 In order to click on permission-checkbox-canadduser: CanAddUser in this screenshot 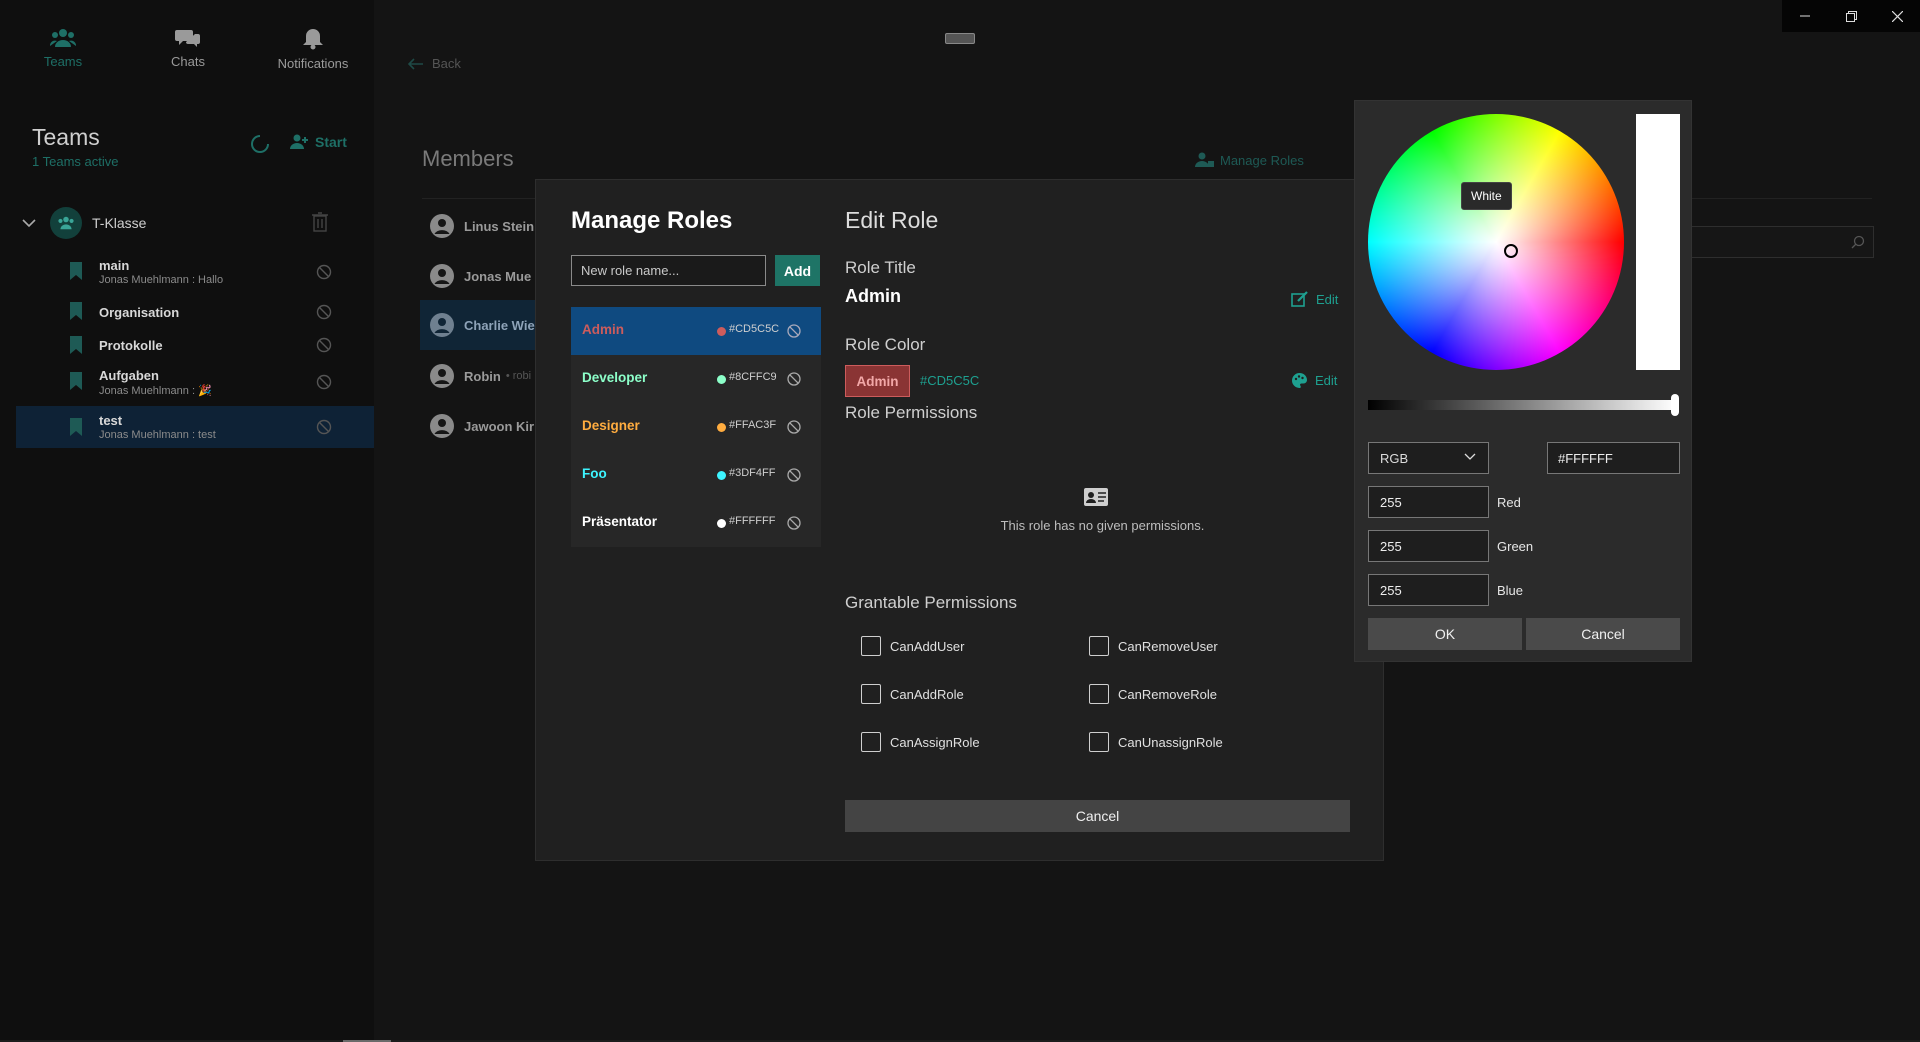, I will do `click(912, 646)`.